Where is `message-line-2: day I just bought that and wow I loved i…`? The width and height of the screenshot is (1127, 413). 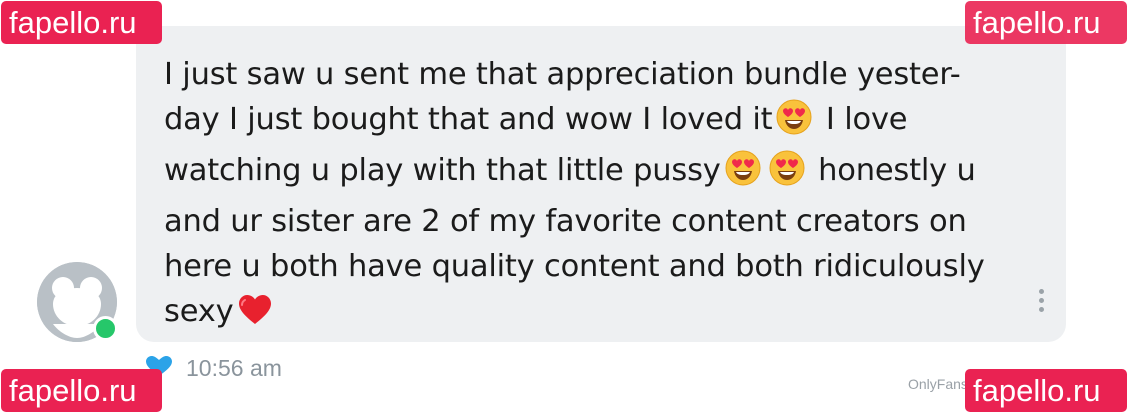
message-line-2: day I just bought that and wow I loved i… is located at coordinates (468, 119).